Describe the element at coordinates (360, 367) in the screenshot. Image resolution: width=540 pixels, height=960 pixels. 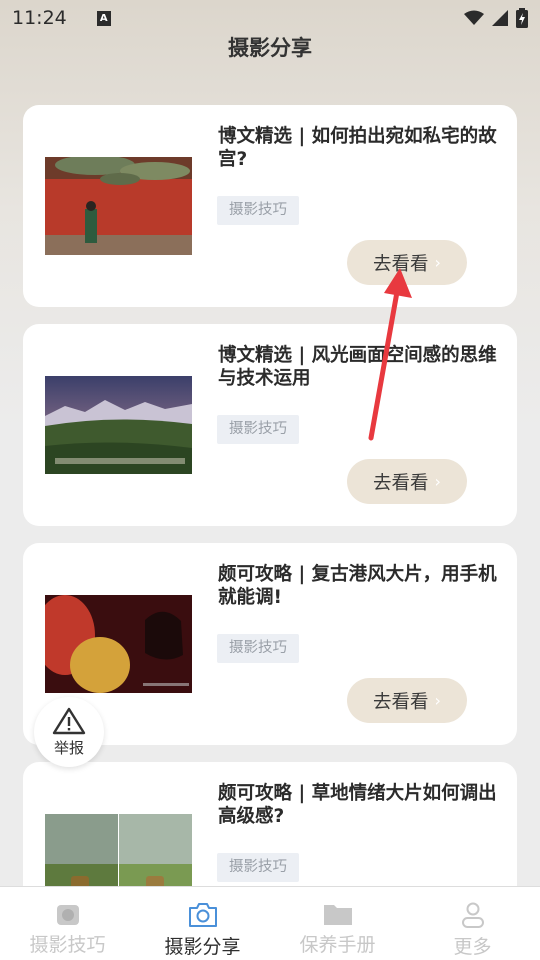
I see `article-title: 博文精选 | 风光画面空间感的思维与技术运用` at that location.